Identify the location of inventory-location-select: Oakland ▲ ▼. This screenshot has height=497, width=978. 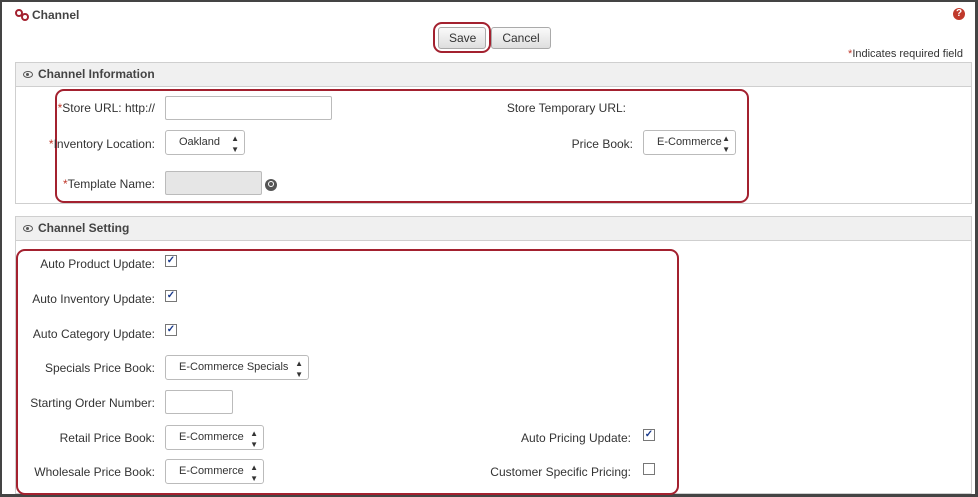
(205, 142).